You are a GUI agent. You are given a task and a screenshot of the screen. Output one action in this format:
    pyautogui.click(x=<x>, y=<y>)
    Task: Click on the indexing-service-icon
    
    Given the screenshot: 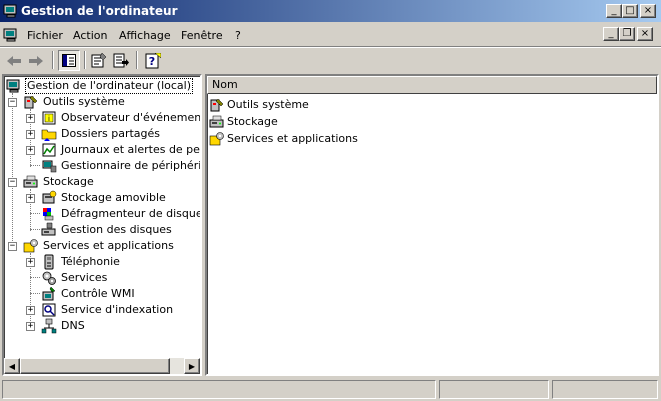 What is the action you would take?
    pyautogui.click(x=49, y=310)
    